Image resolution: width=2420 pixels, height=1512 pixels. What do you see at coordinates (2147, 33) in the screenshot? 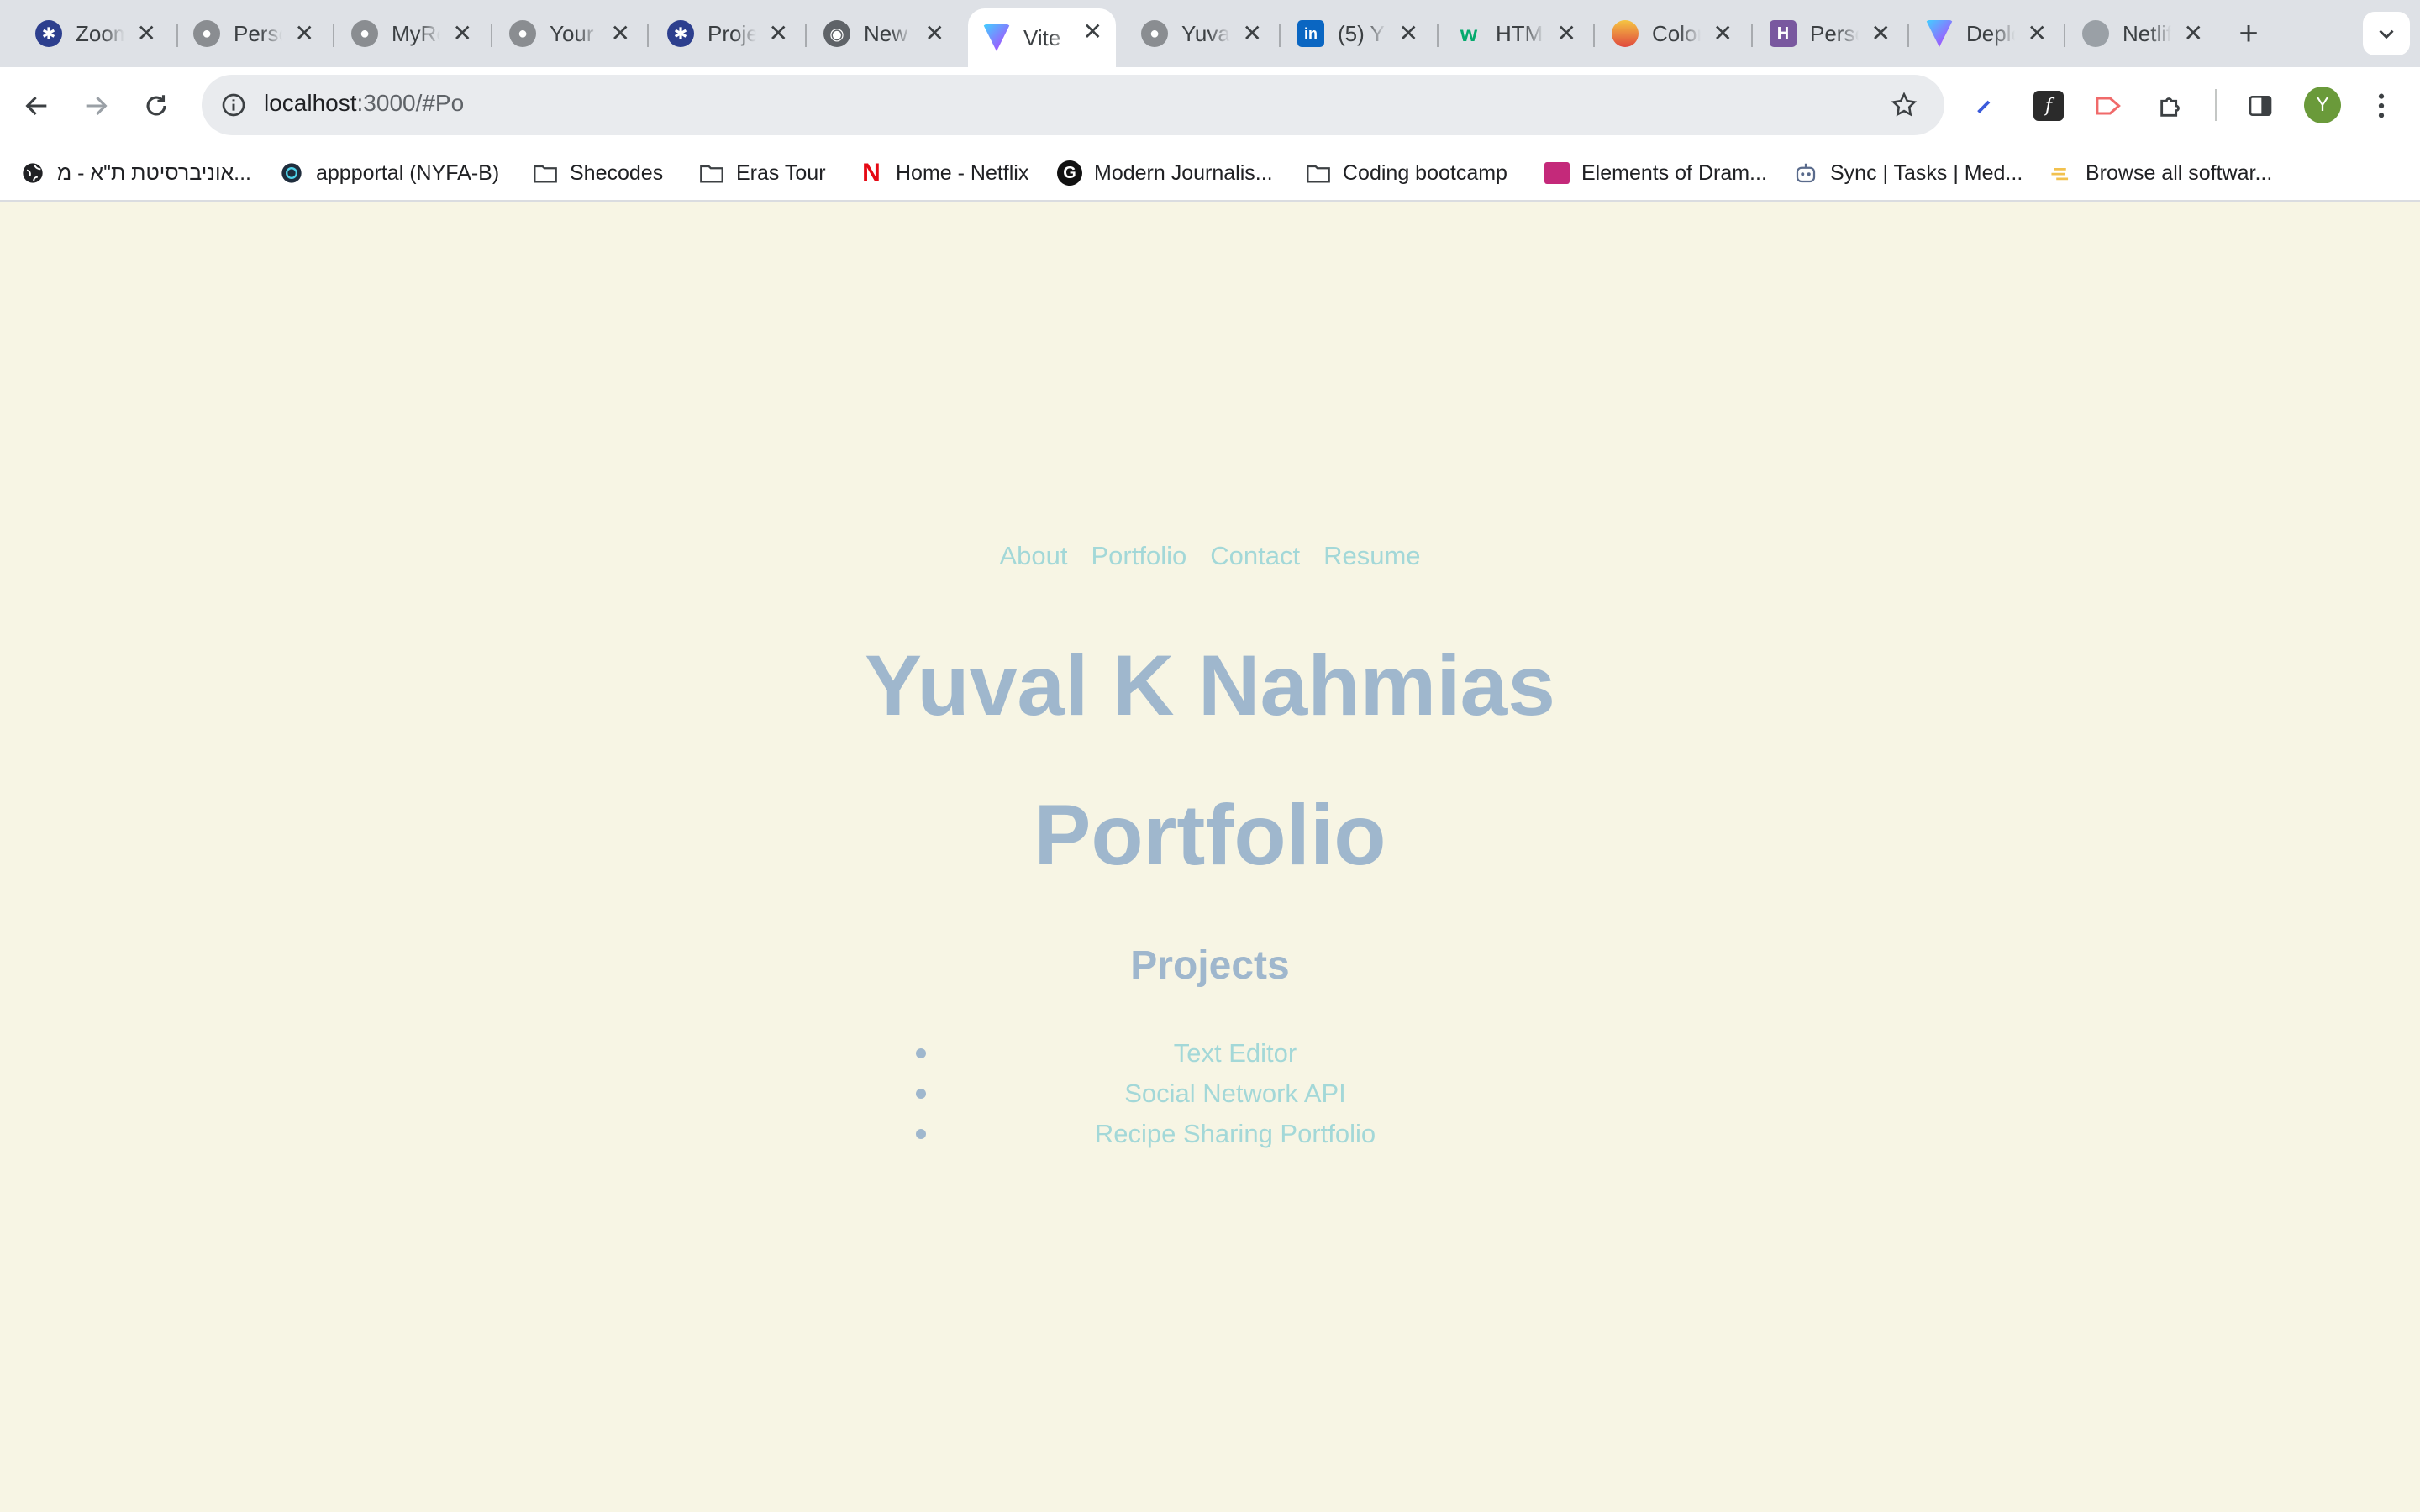
I see `tab-title: Netlify` at bounding box center [2147, 33].